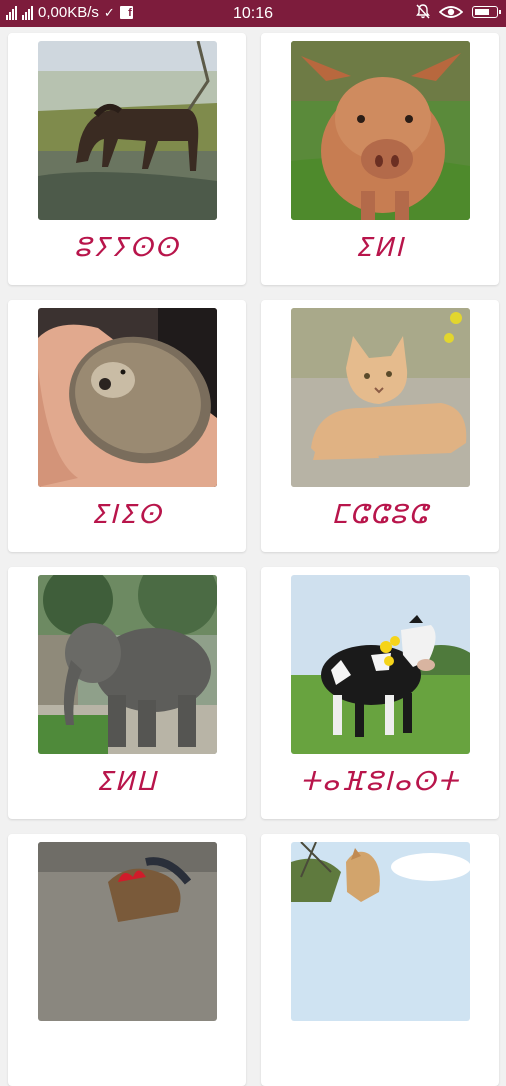 This screenshot has height=1086, width=506. I want to click on animal-label-horse: ⵓⵢⵢⵙⵙ, so click(127, 248).